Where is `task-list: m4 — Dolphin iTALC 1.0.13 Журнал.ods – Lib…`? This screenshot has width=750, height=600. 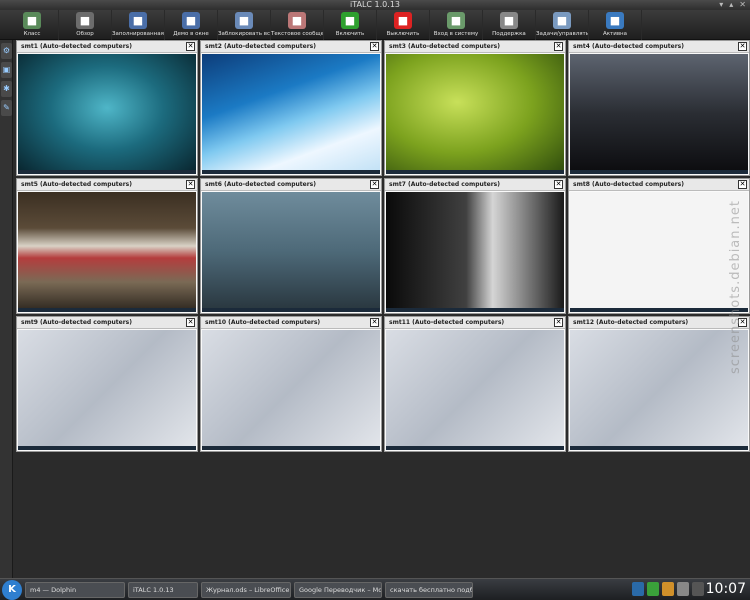 task-list: m4 — Dolphin iTALC 1.0.13 Журнал.ods – Lib… is located at coordinates (247, 589).